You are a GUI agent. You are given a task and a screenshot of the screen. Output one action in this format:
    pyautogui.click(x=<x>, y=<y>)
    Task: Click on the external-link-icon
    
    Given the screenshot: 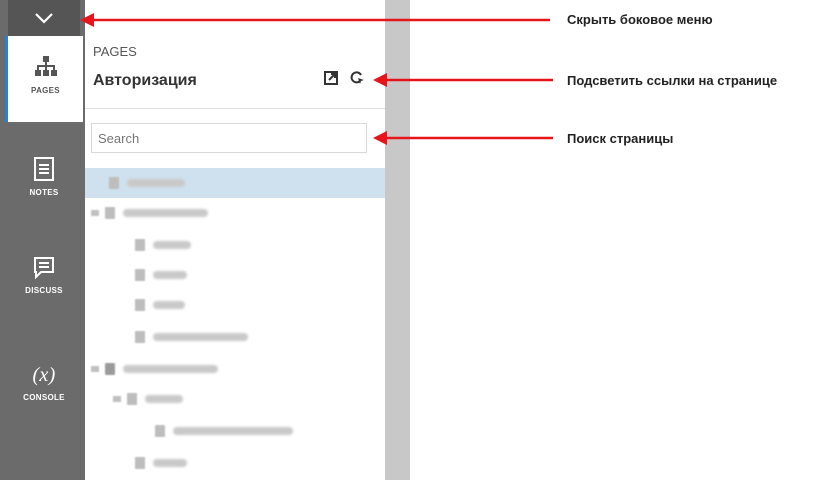 What is the action you would take?
    pyautogui.click(x=331, y=78)
    